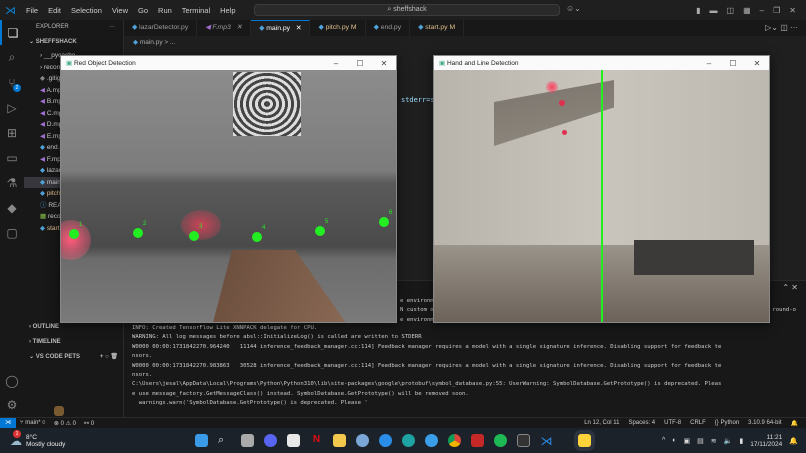  I want to click on tray-printer-icon: ▤, so click(700, 441).